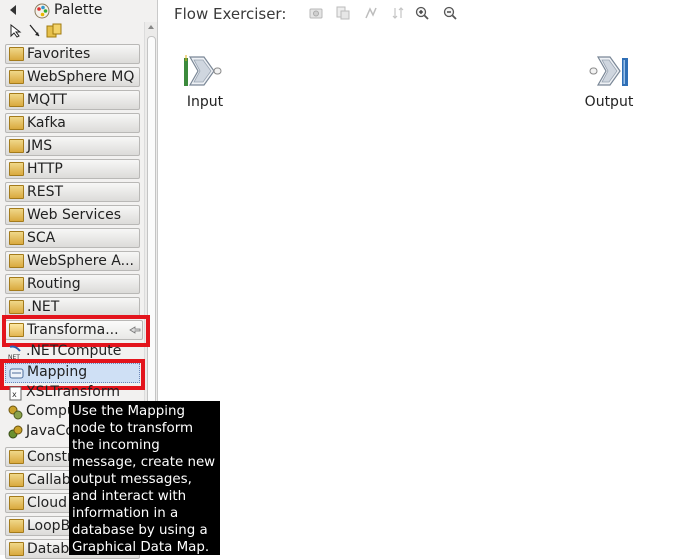 This screenshot has width=693, height=559. Describe the element at coordinates (450, 13) in the screenshot. I see `zoom-out-icon` at that location.